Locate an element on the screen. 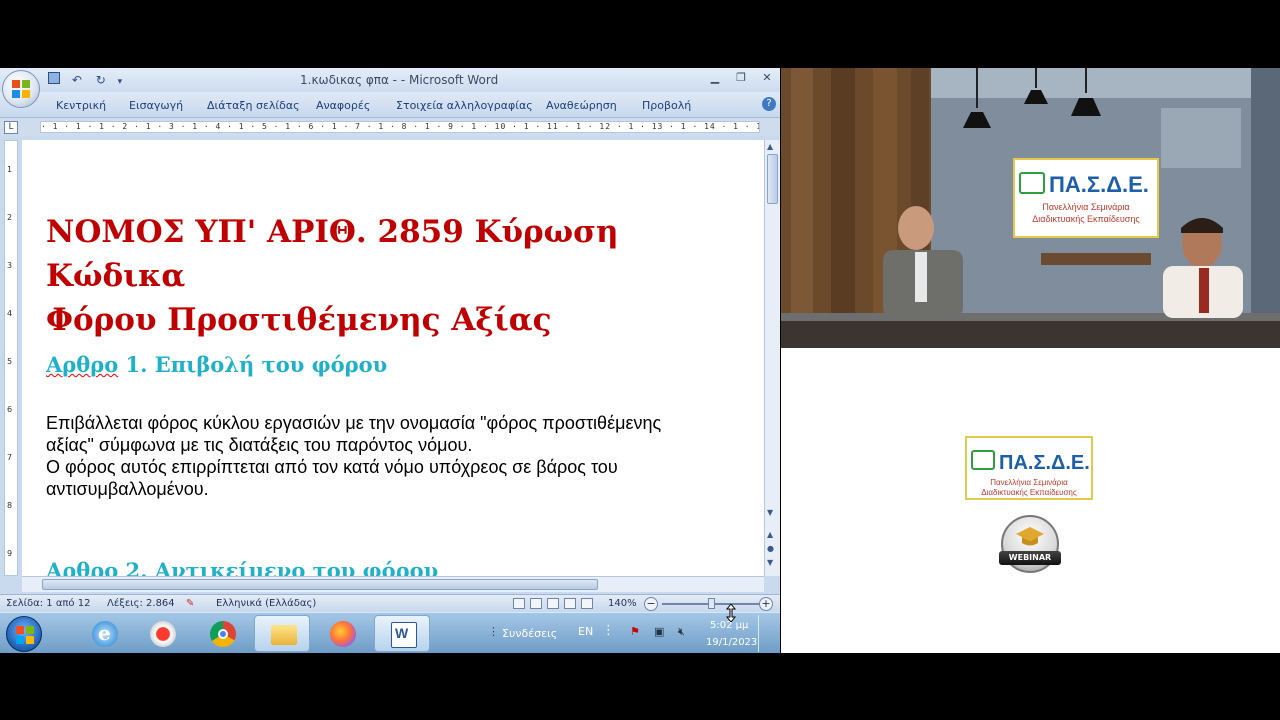 This screenshot has height=720, width=1280. maximize-button: ❐ is located at coordinates (741, 78).